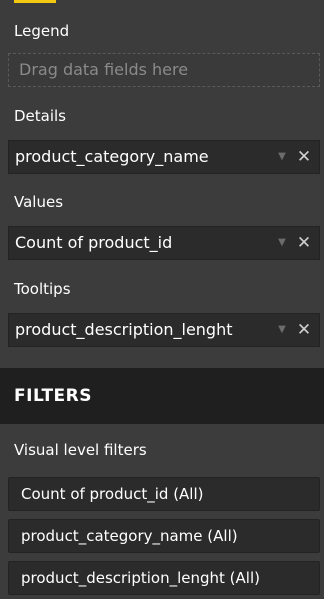 This screenshot has height=599, width=324. I want to click on tooltips-field-name: product_description_lenght, so click(124, 329).